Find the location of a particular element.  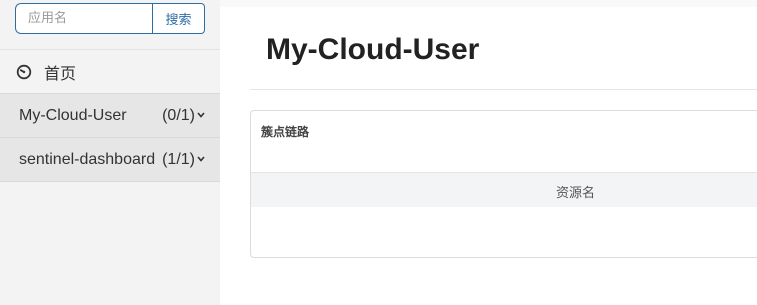

app-name: sentinel-dashboard is located at coordinates (87, 159).